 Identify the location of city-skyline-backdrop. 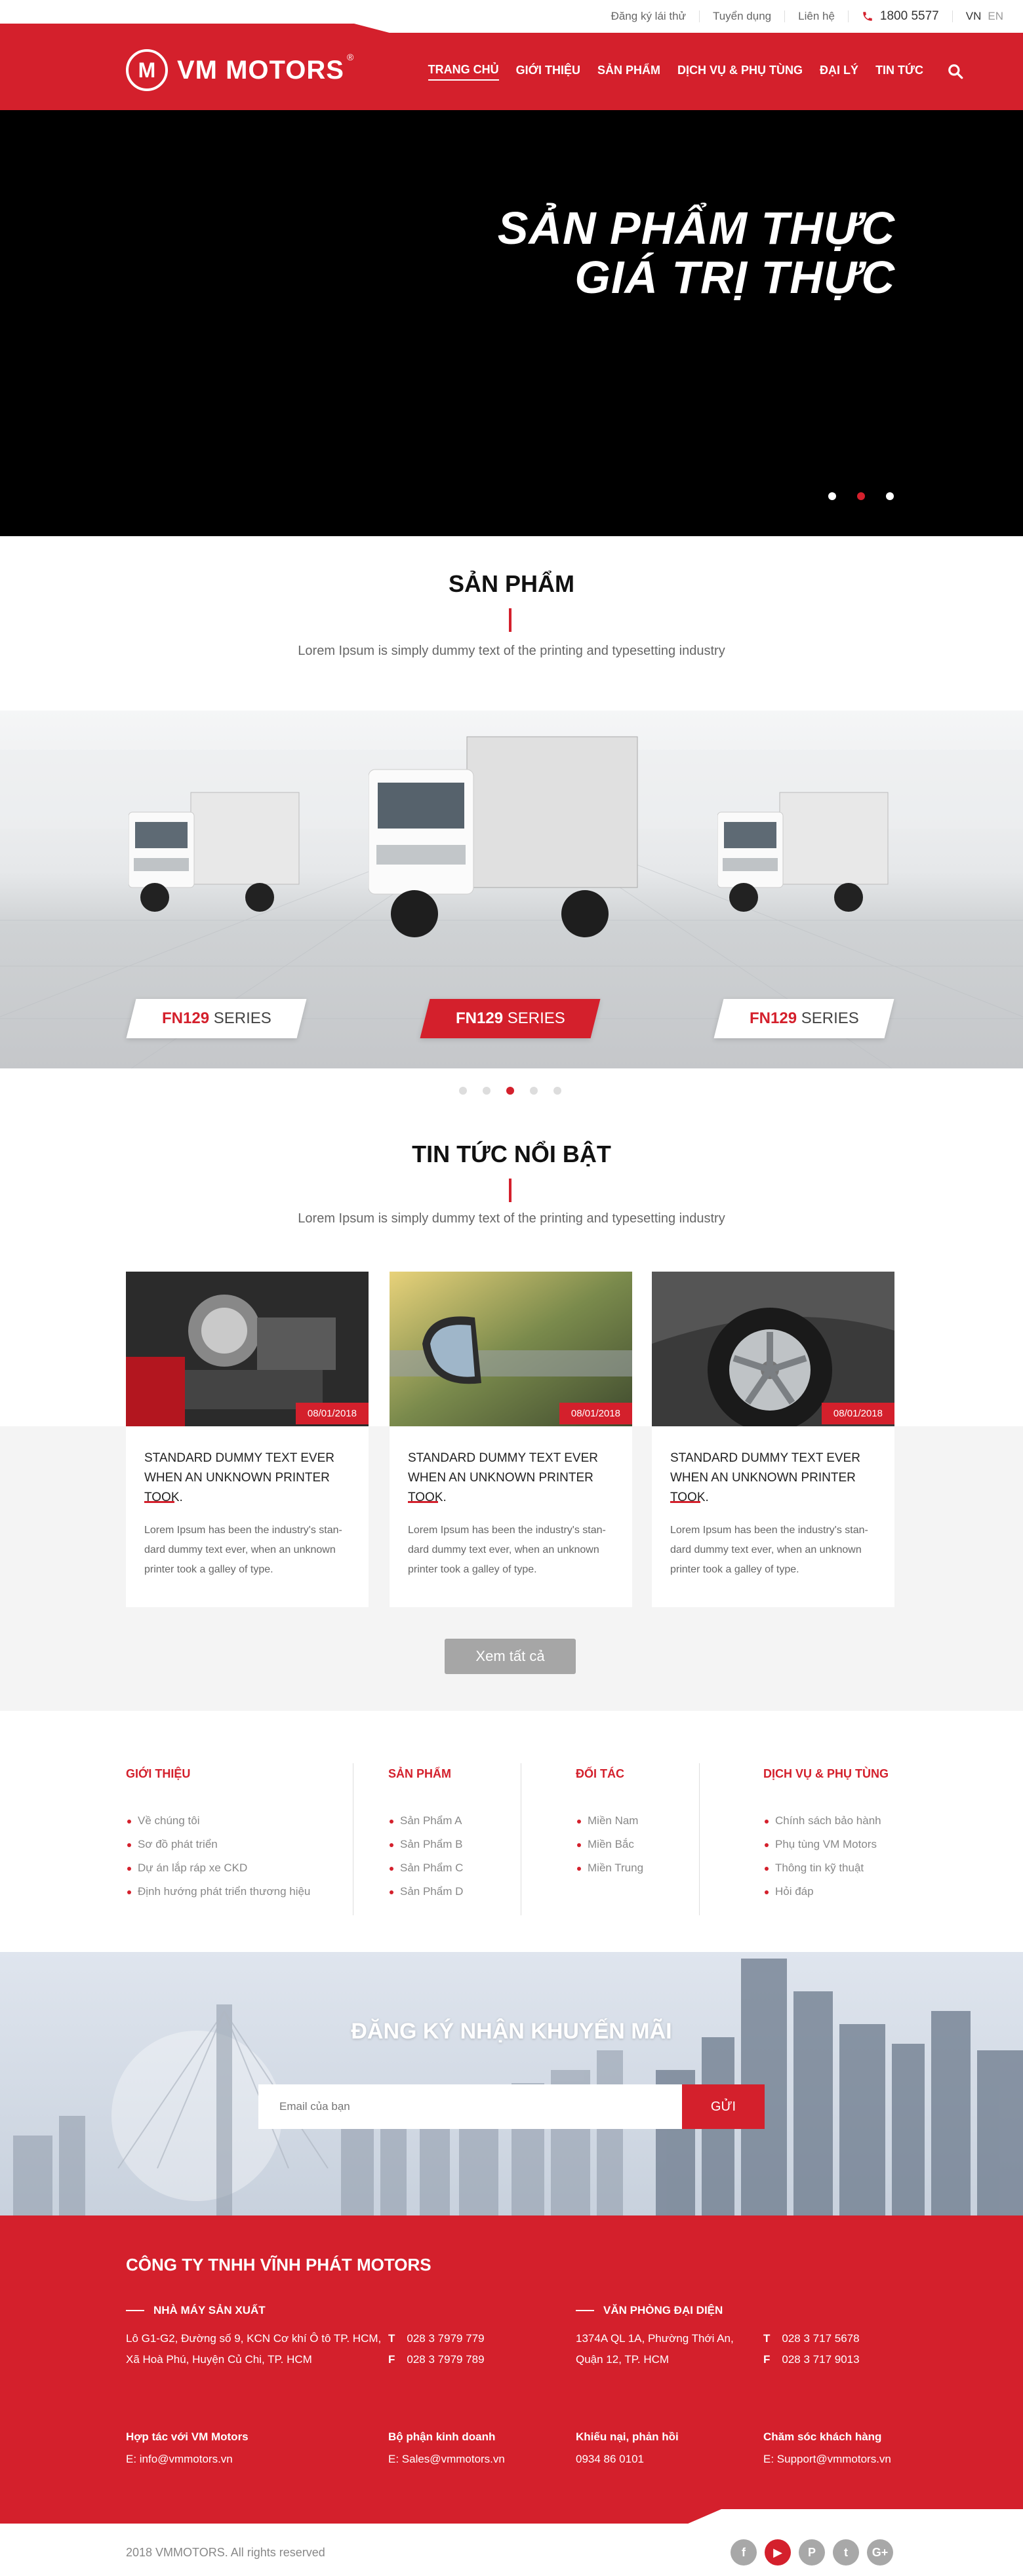
(518, 2087).